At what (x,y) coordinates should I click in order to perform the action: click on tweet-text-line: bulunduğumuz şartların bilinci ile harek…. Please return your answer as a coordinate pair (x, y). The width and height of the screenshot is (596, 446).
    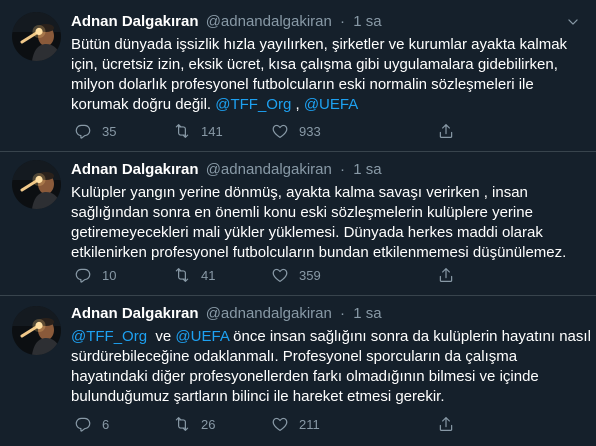
    Looking at the image, I should click on (258, 396).